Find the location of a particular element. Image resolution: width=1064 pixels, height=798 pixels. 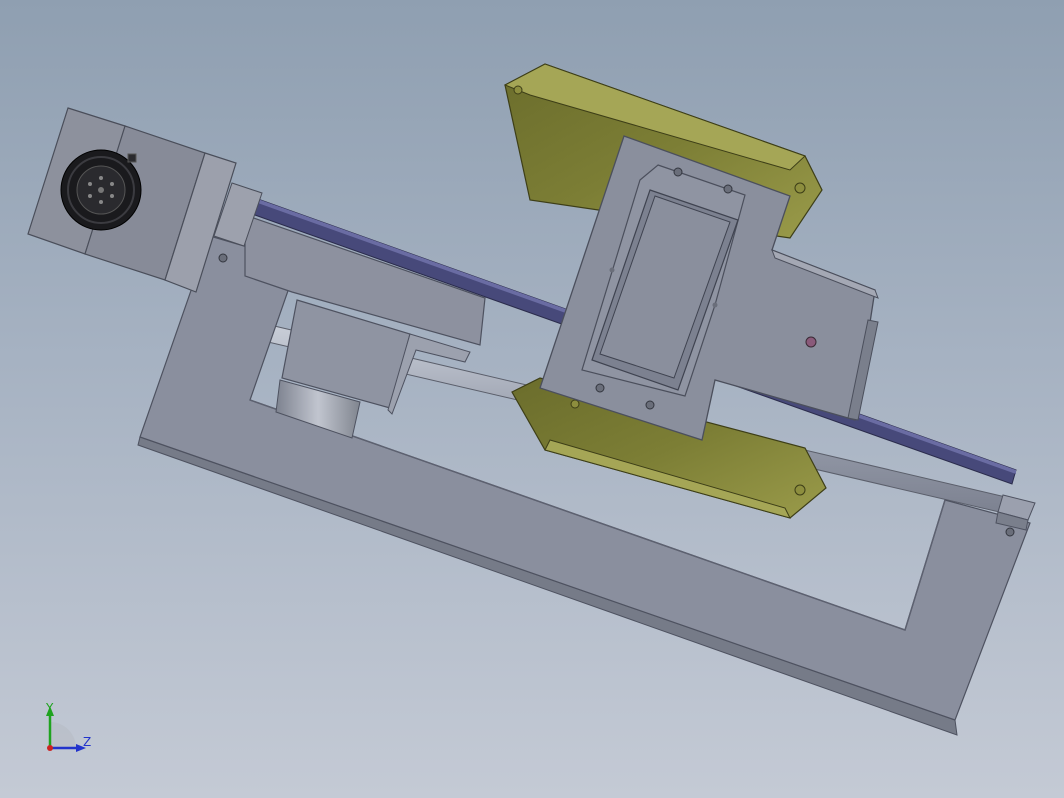

coordinate-triad: Y Z is located at coordinates (68, 726).